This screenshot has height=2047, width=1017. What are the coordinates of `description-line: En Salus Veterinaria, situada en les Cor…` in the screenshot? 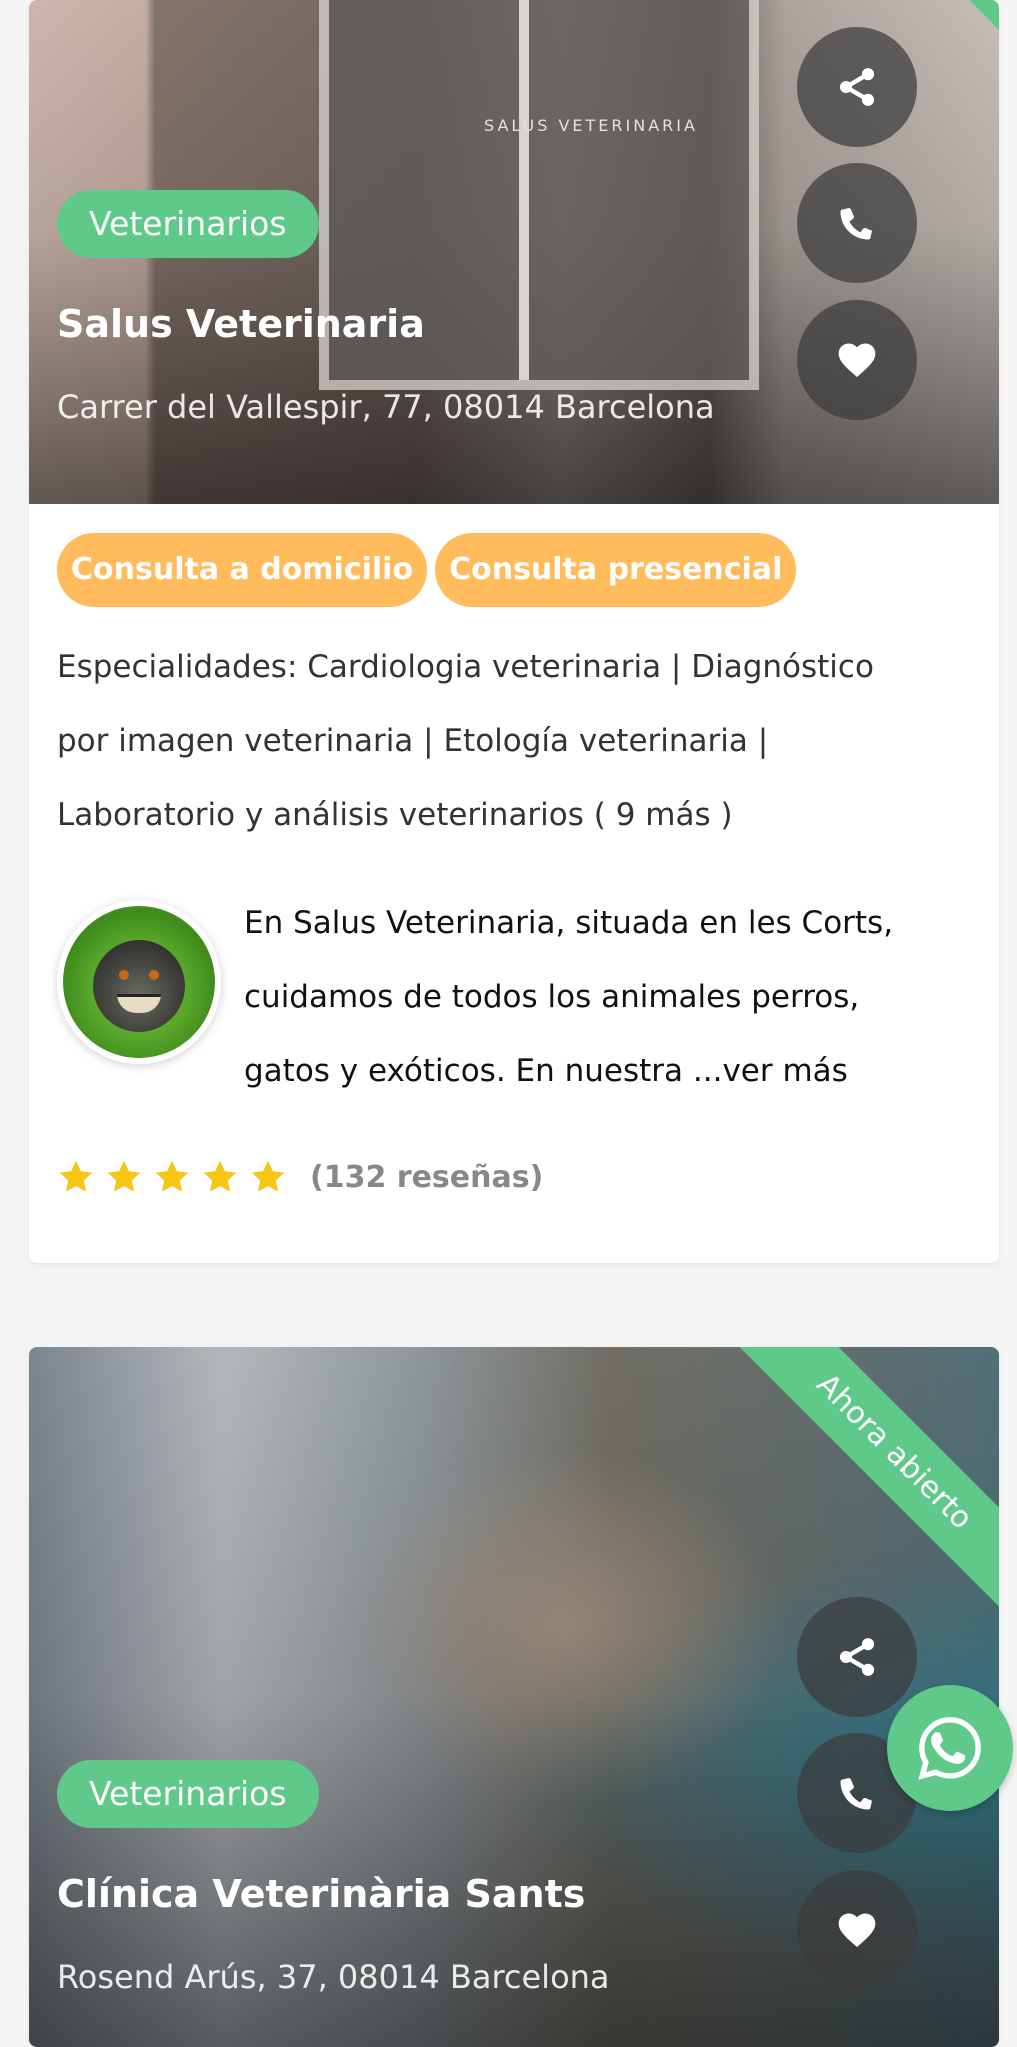 It's located at (569, 923).